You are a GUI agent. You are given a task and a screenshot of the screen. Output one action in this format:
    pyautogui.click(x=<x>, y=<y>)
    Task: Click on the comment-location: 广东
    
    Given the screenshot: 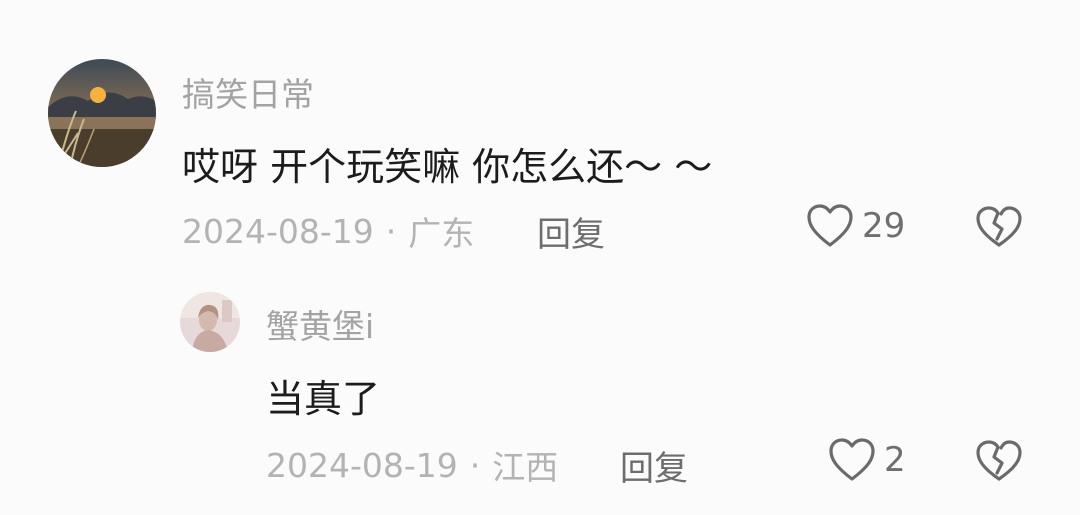 What is the action you would take?
    pyautogui.click(x=441, y=233)
    